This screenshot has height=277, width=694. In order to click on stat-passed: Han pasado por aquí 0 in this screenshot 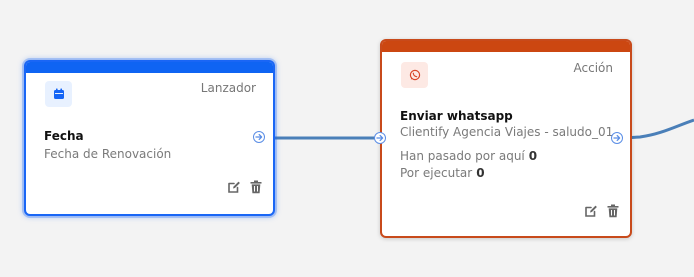, I will do `click(468, 156)`.